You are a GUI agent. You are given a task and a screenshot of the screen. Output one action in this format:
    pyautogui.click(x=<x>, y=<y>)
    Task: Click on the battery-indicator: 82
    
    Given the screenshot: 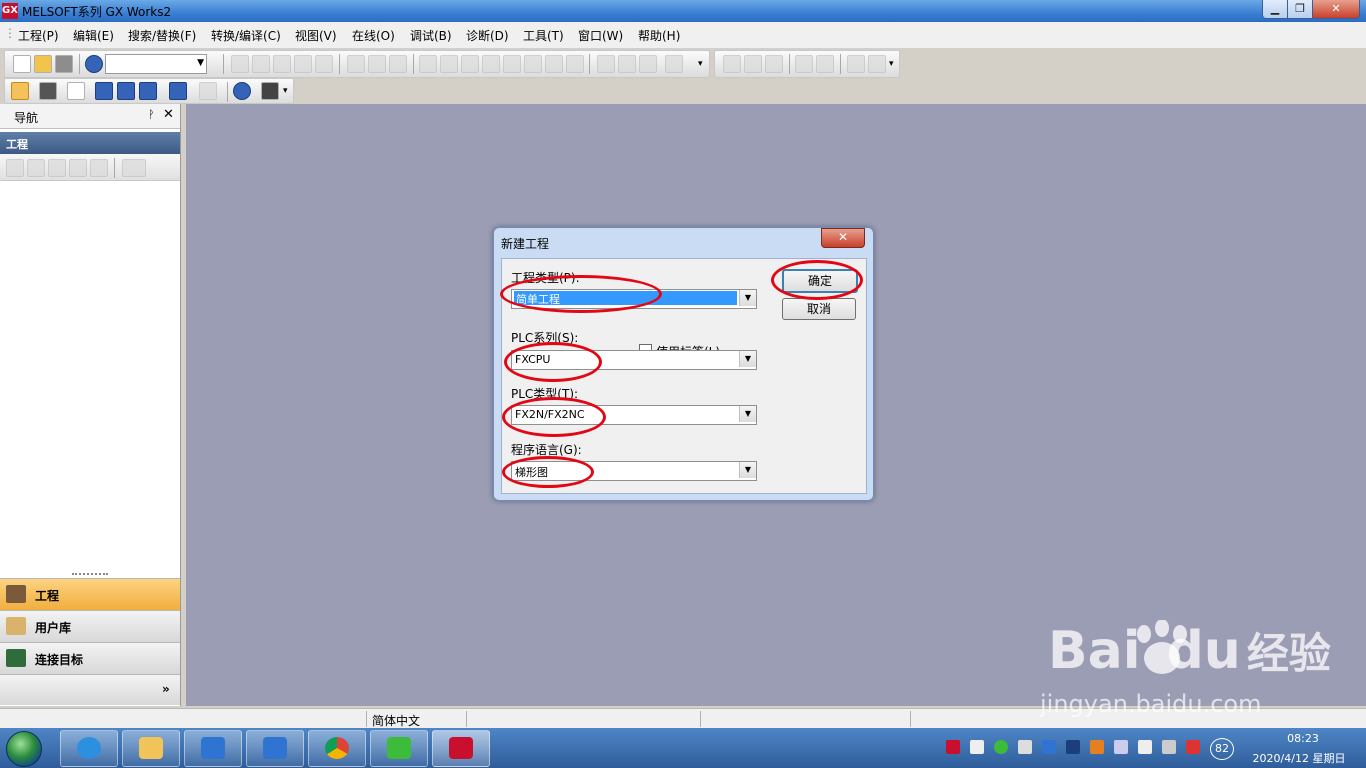 What is the action you would take?
    pyautogui.click(x=1222, y=749)
    